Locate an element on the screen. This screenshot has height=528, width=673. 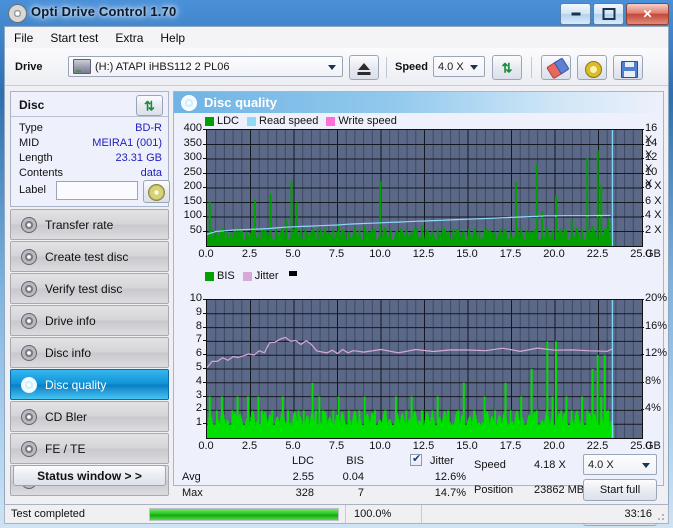
disc-label-row: Label is located at coordinates (94, 191).